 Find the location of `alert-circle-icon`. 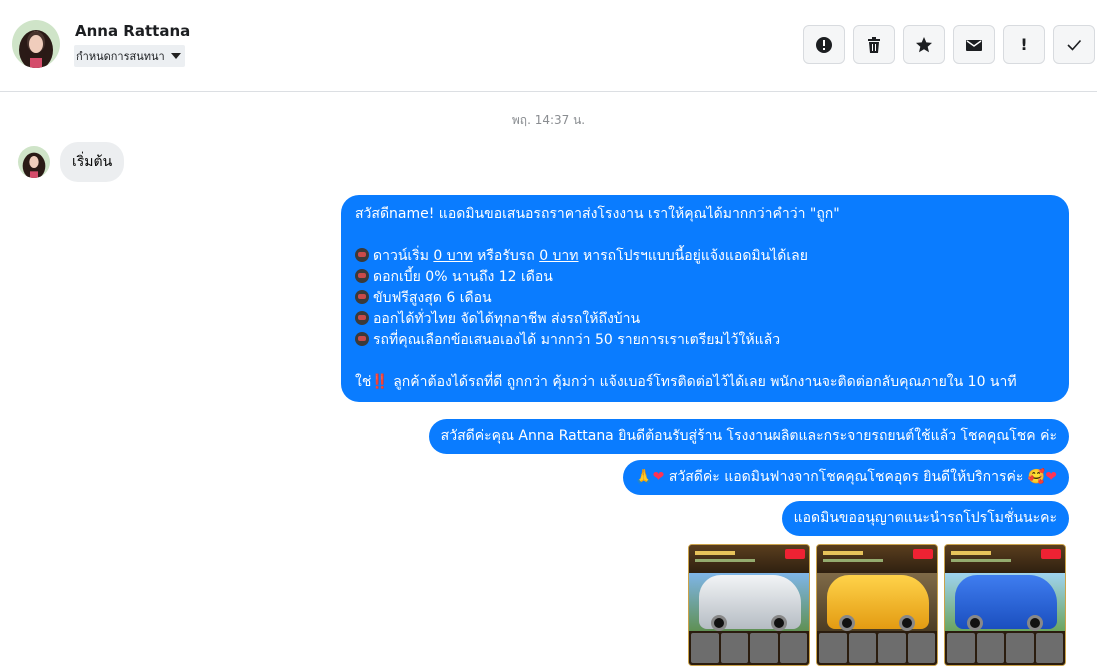

alert-circle-icon is located at coordinates (824, 44).